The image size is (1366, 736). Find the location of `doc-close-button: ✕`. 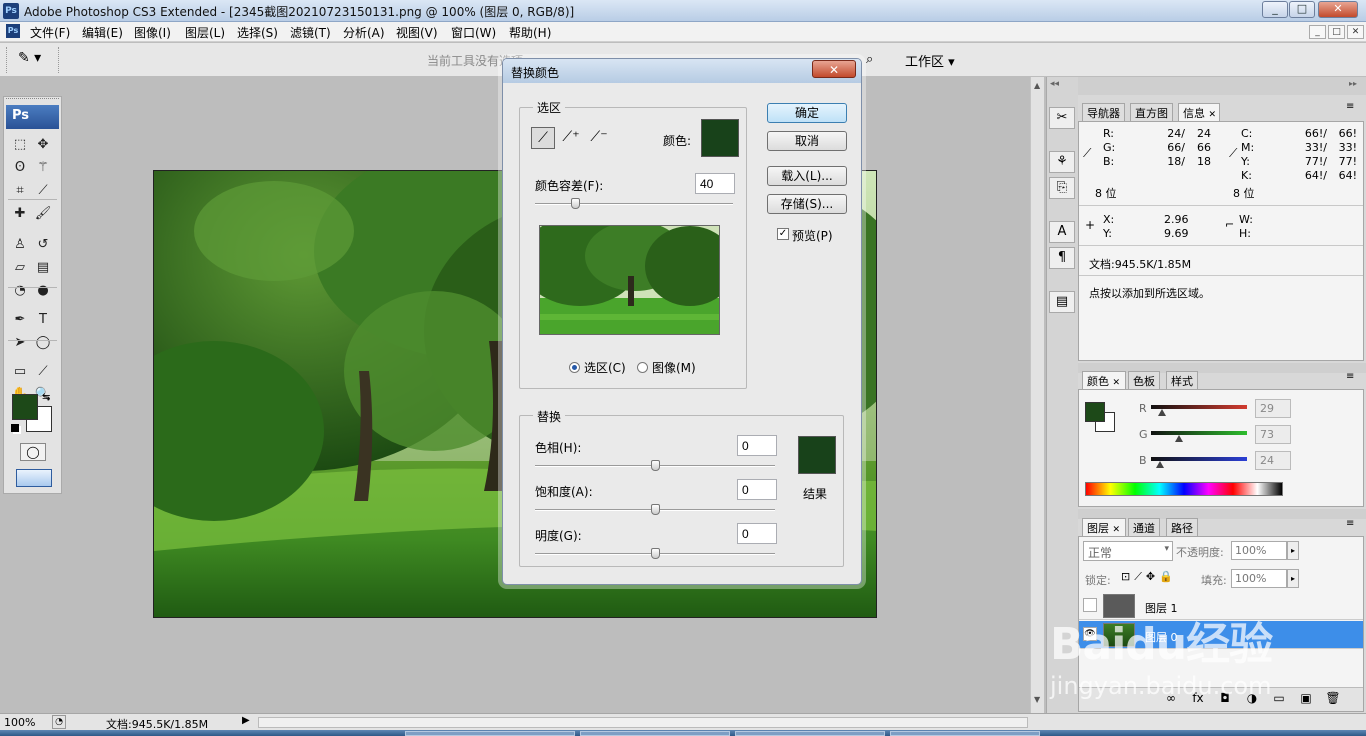

doc-close-button: ✕ is located at coordinates (1355, 32).